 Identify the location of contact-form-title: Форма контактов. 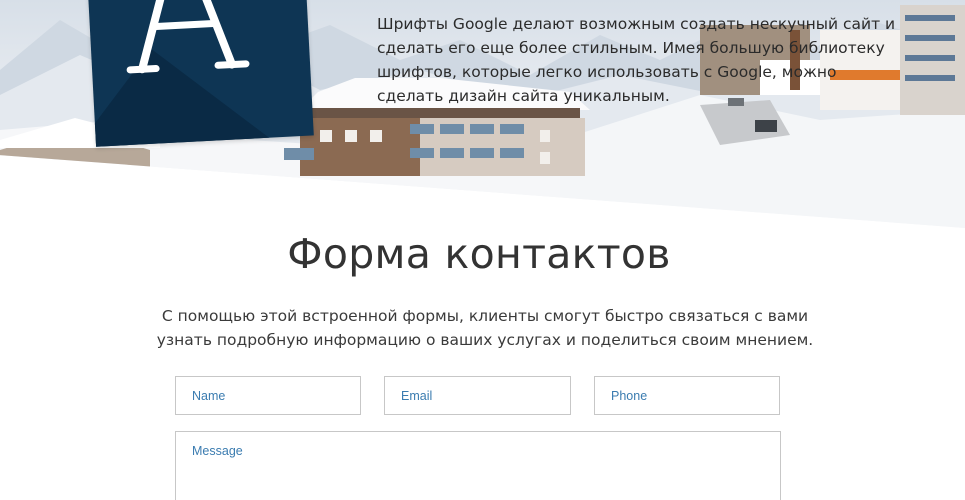
(479, 254).